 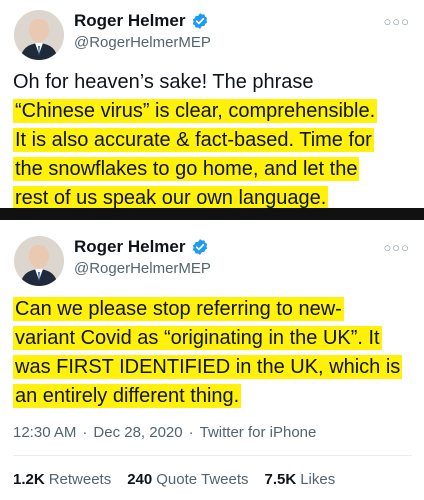 What do you see at coordinates (140, 479) in the screenshot?
I see `quote-tweets-count: 240` at bounding box center [140, 479].